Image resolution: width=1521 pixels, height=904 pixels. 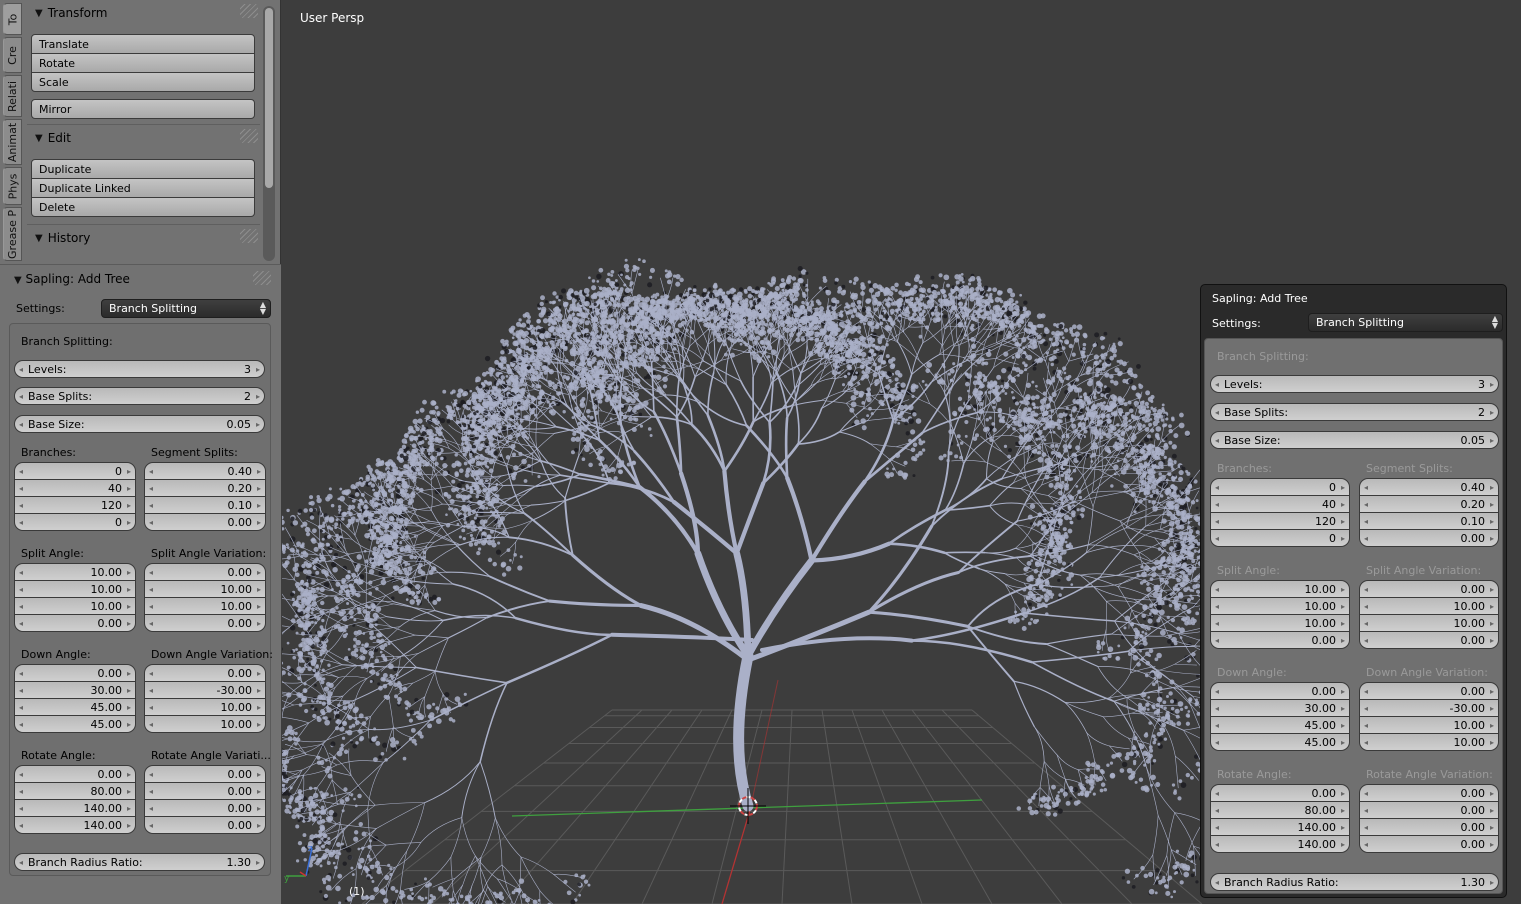 I want to click on scale-button: Scale, so click(x=143, y=82).